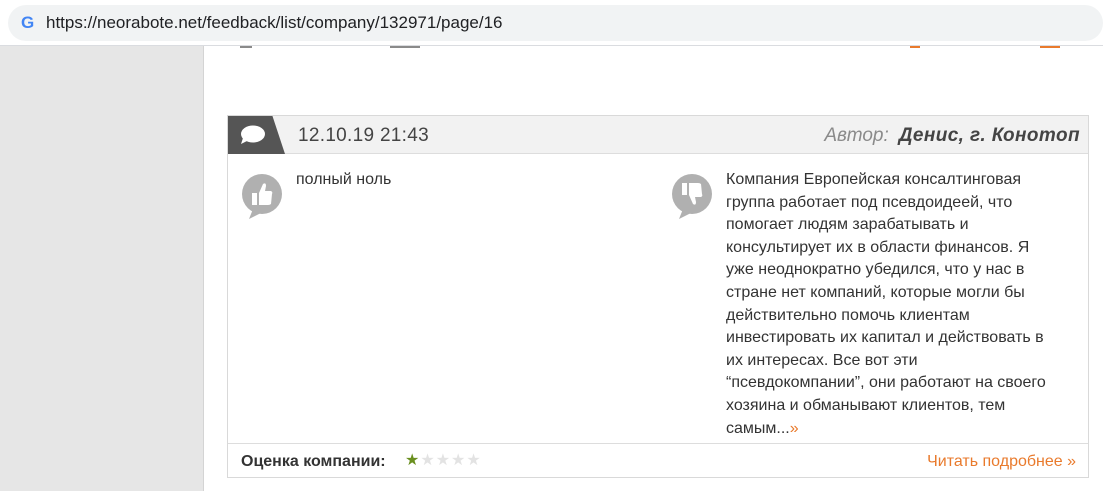 This screenshot has height=491, width=1103. Describe the element at coordinates (344, 179) in the screenshot. I see `review-pros: полный ноль` at that location.